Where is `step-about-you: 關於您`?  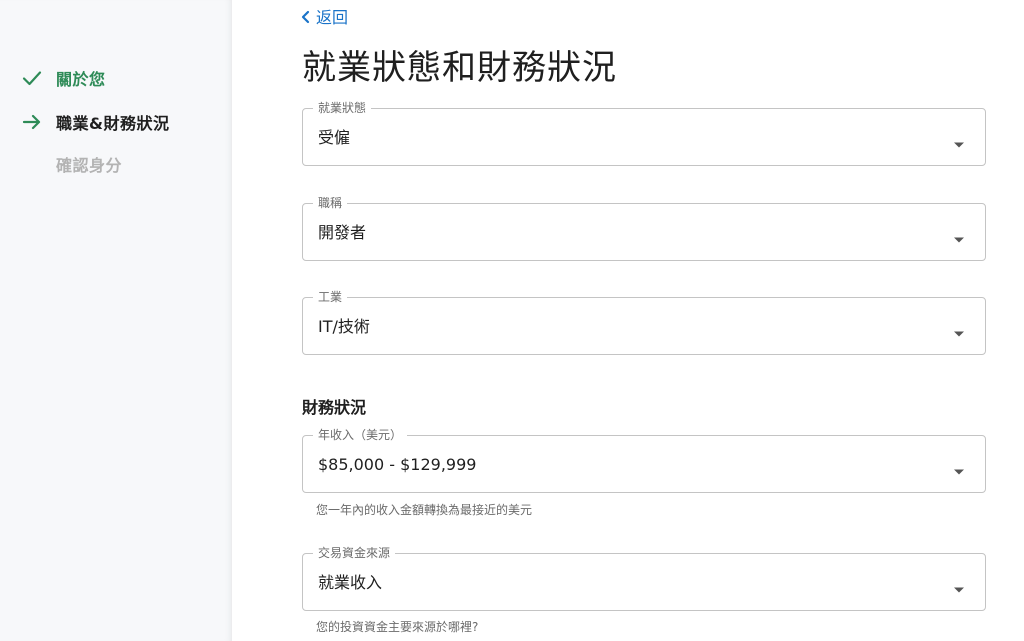
step-about-you: 關於您 is located at coordinates (64, 78).